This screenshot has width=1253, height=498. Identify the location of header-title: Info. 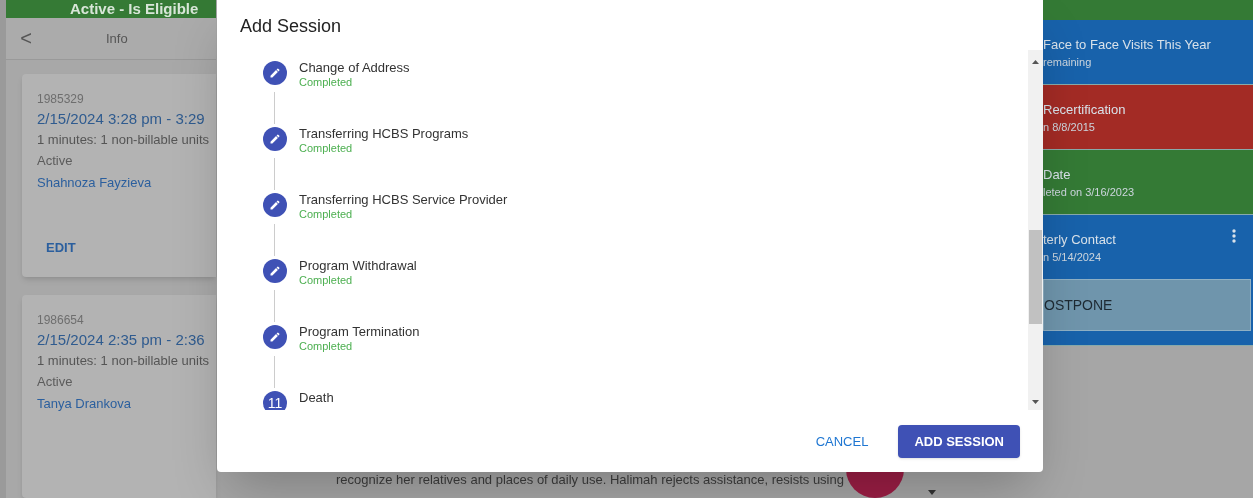
(117, 38).